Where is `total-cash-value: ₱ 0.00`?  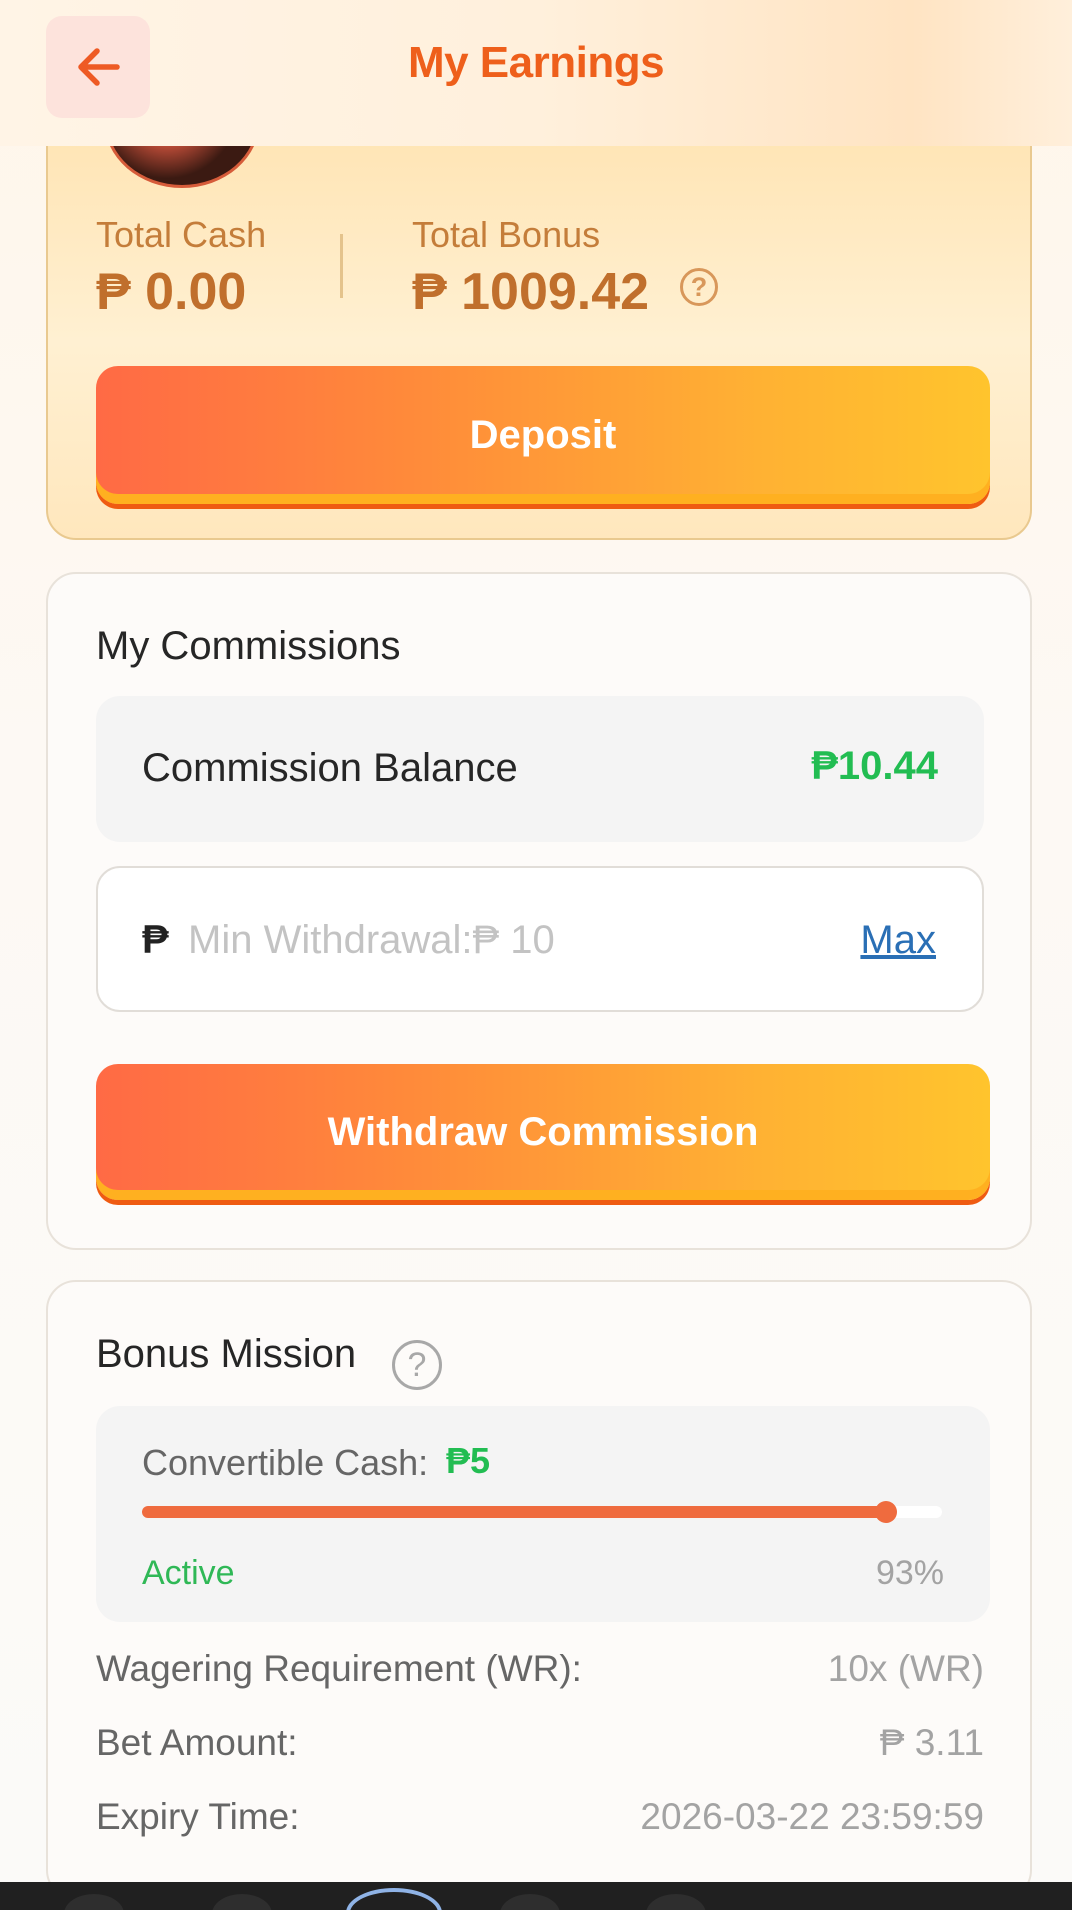
total-cash-value: ₱ 0.00 is located at coordinates (171, 292).